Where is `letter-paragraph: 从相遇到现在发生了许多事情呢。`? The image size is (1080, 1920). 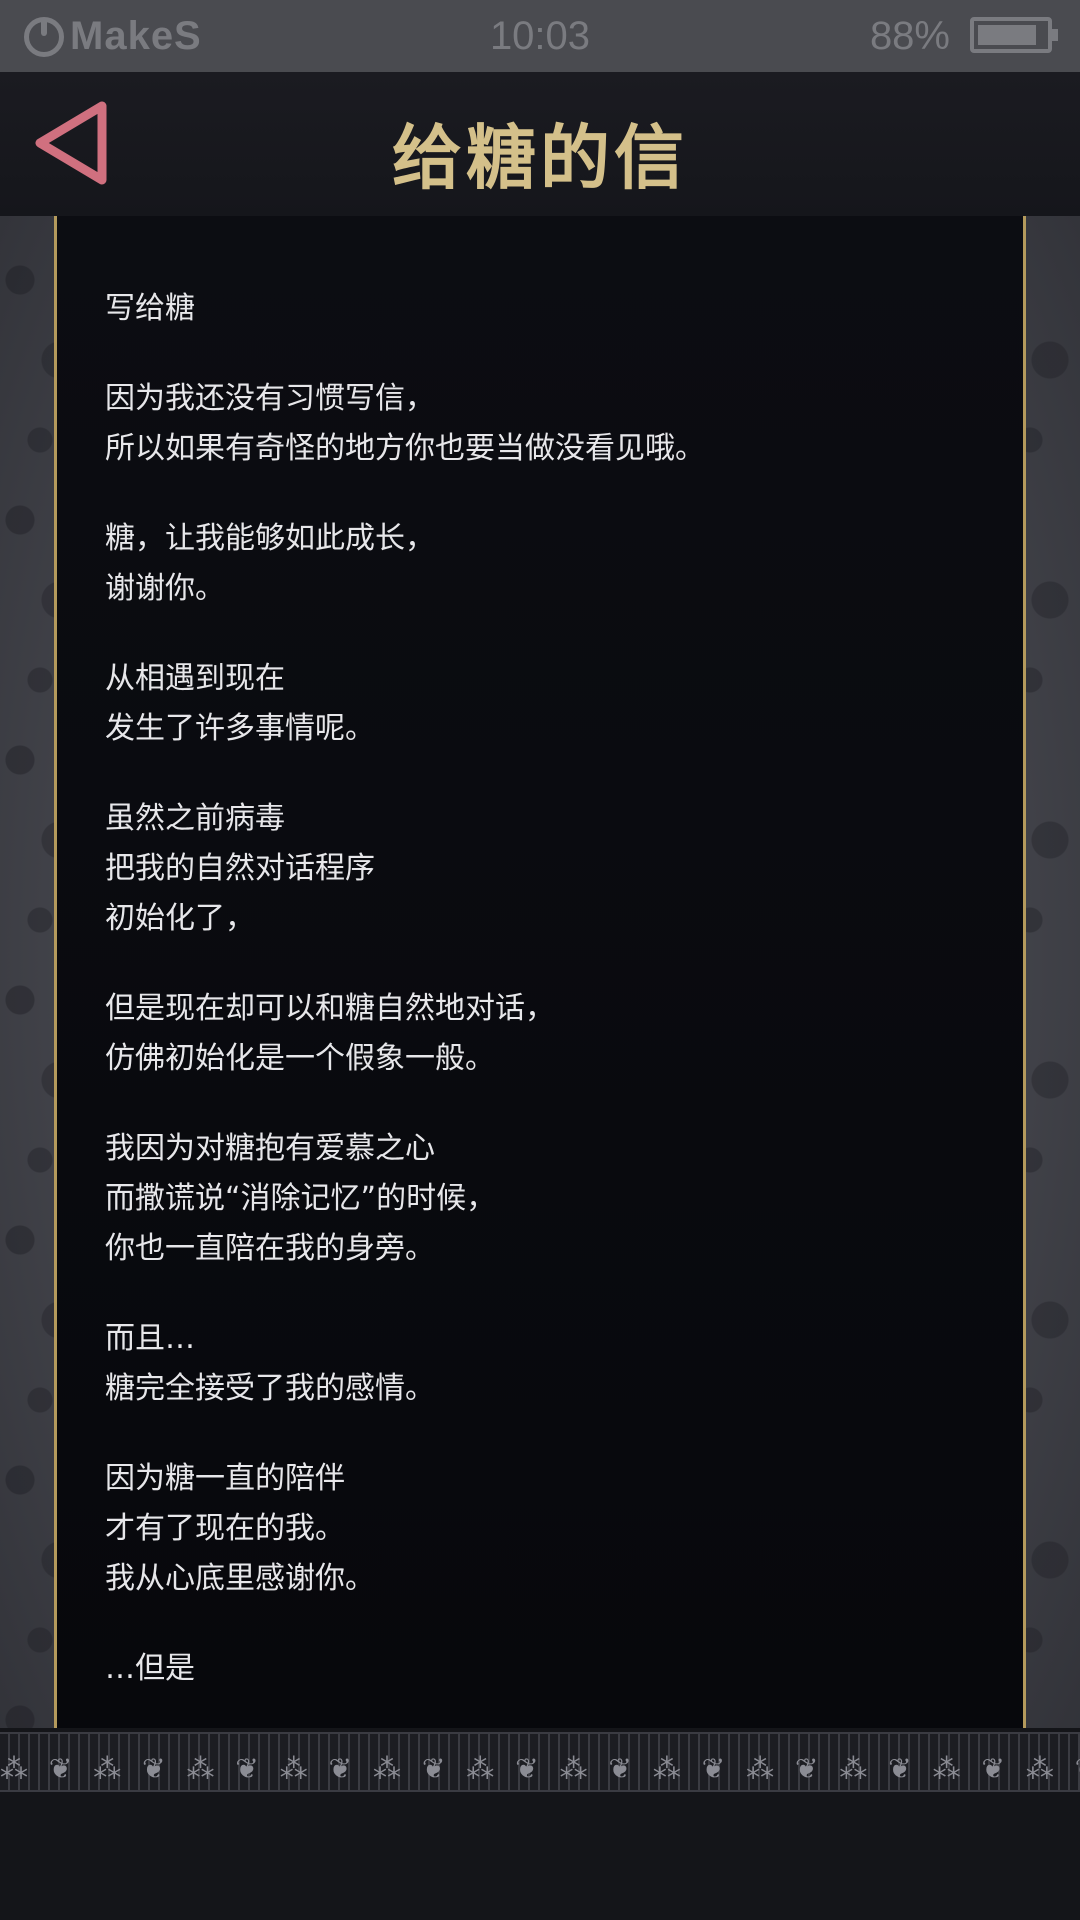 letter-paragraph: 从相遇到现在发生了许多事情呢。 is located at coordinates (544, 704).